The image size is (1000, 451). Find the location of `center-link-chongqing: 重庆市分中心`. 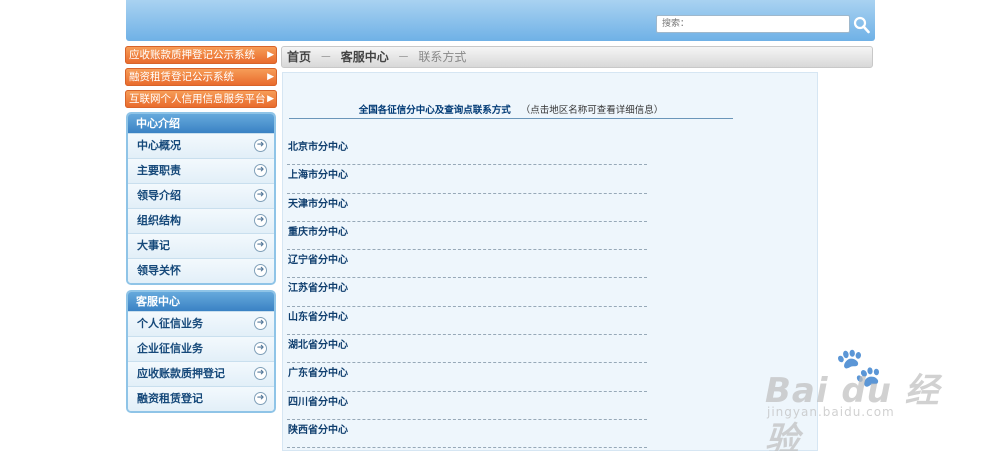

center-link-chongqing: 重庆市分中心 is located at coordinates (467, 236).